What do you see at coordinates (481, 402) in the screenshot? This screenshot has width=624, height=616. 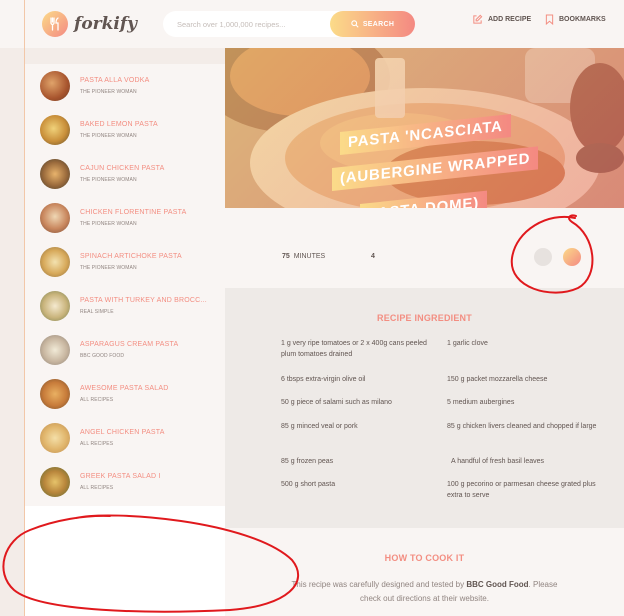 I see `ingredient-item: 5 medium aubergines` at bounding box center [481, 402].